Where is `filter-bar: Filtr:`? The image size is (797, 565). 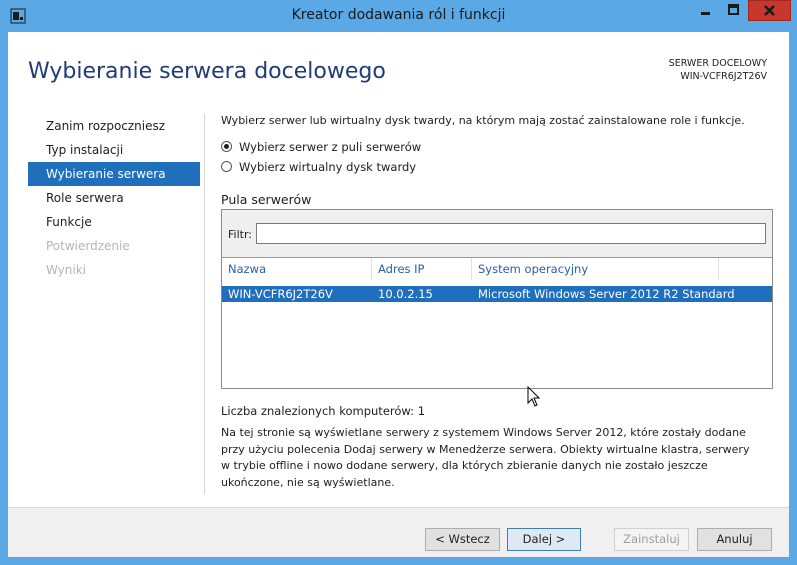 filter-bar: Filtr: is located at coordinates (497, 234).